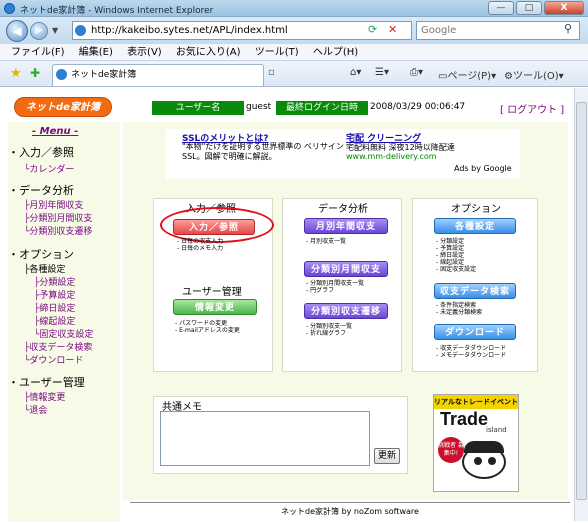  Describe the element at coordinates (275, 75) in the screenshot. I see `new-tab-icon: ▫` at that location.